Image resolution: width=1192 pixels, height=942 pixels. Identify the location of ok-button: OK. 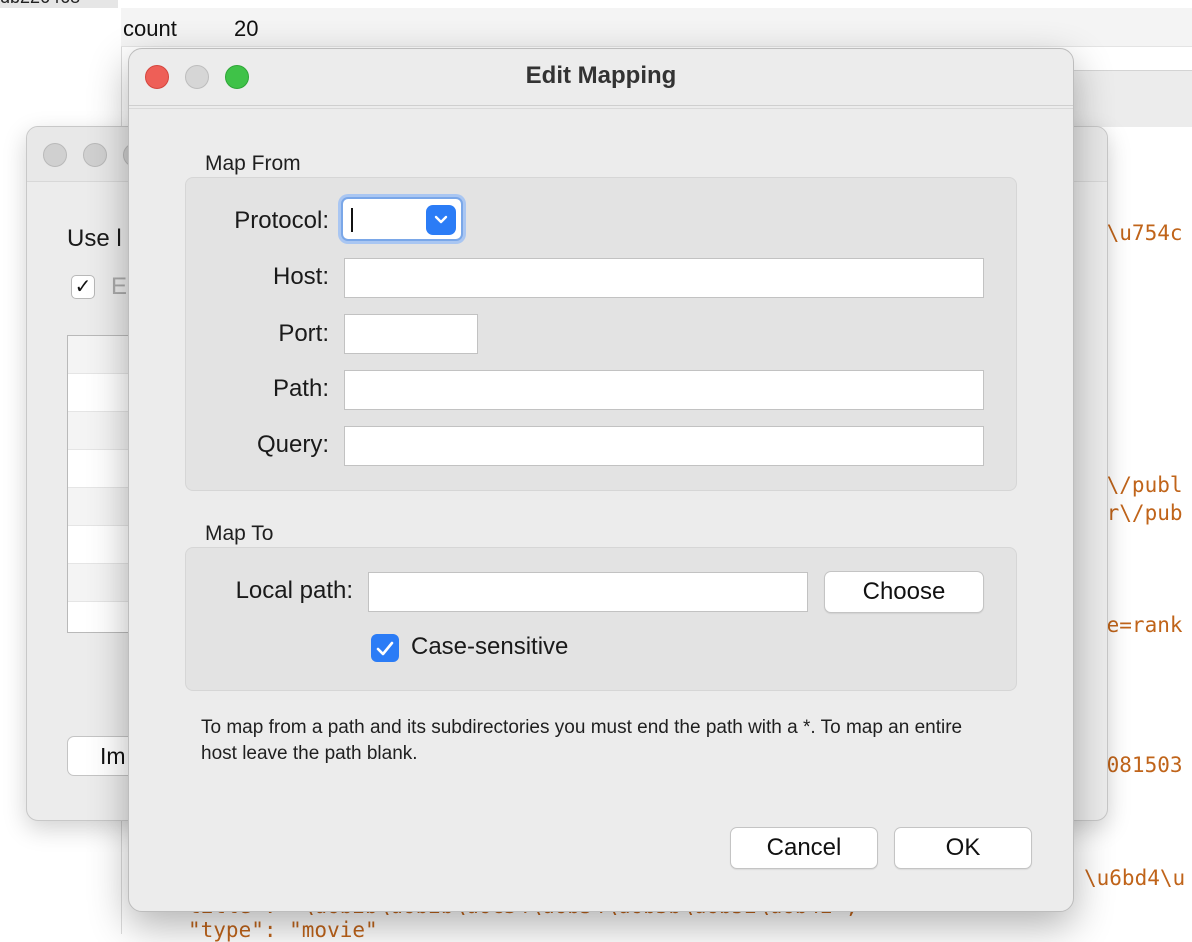
(963, 848).